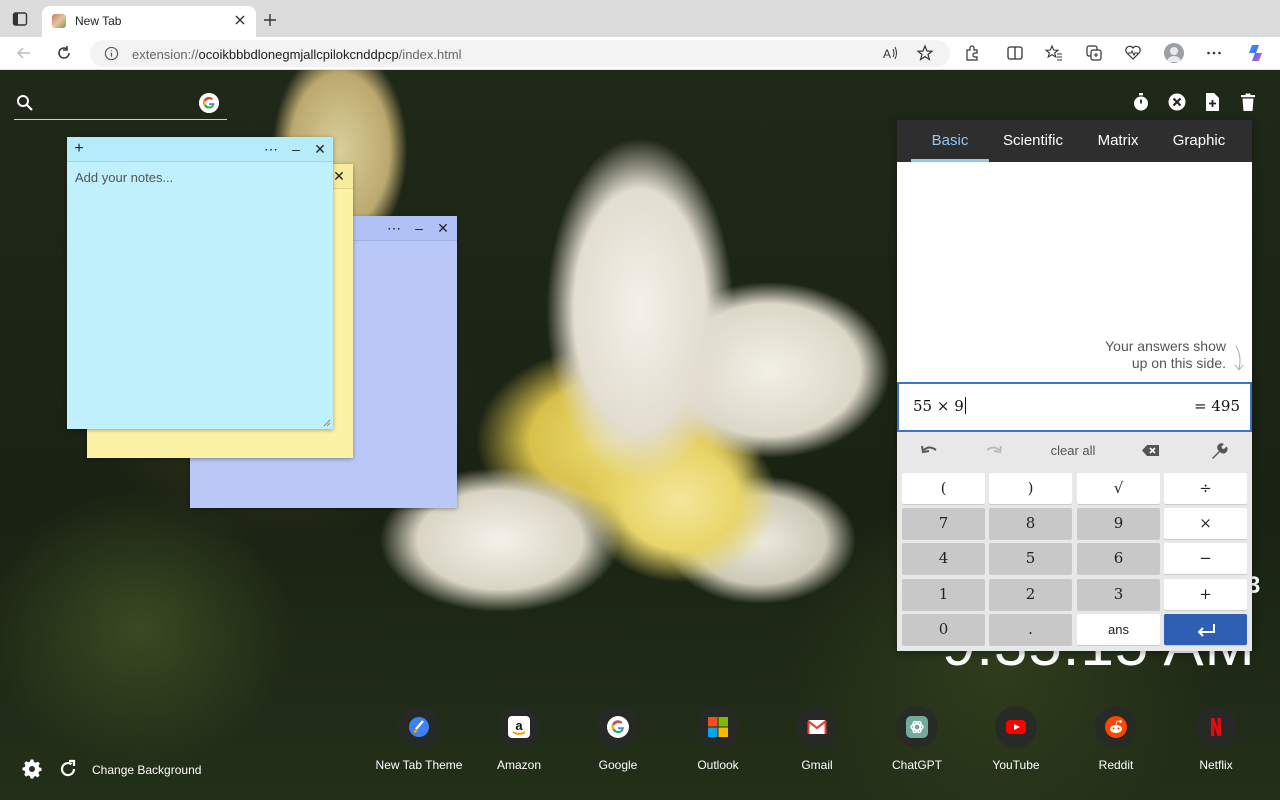 This screenshot has height=800, width=1280. What do you see at coordinates (925, 53) in the screenshot?
I see `favorite-star-icon` at bounding box center [925, 53].